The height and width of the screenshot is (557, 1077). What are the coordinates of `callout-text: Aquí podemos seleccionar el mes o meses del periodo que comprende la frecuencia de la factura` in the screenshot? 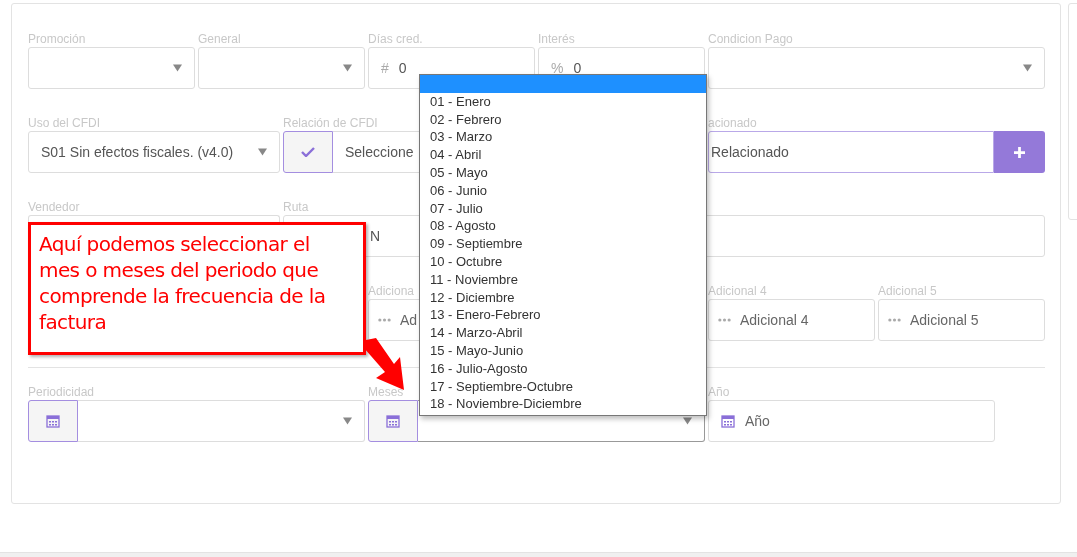 It's located at (183, 283).